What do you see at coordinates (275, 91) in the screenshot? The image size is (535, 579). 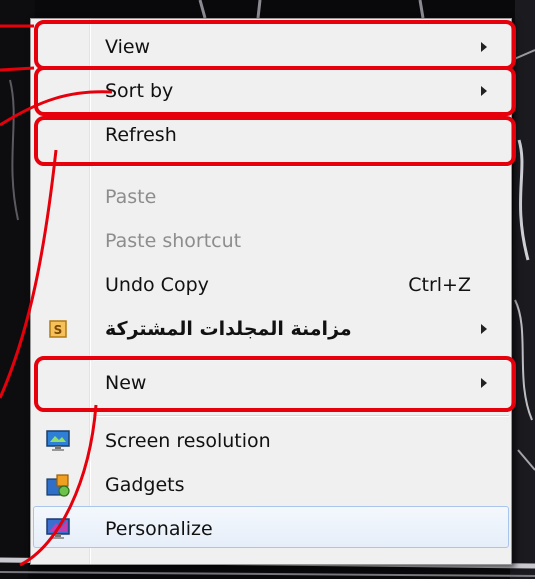 I see `highlight-box-sort-by` at bounding box center [275, 91].